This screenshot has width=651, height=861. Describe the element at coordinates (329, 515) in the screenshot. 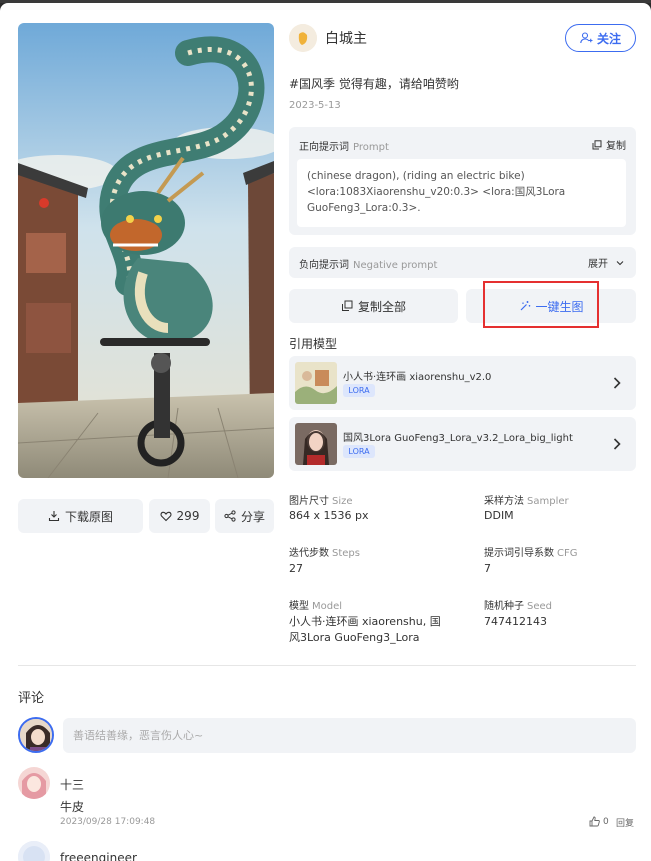

I see `size-value: 864 x 1536 px` at that location.